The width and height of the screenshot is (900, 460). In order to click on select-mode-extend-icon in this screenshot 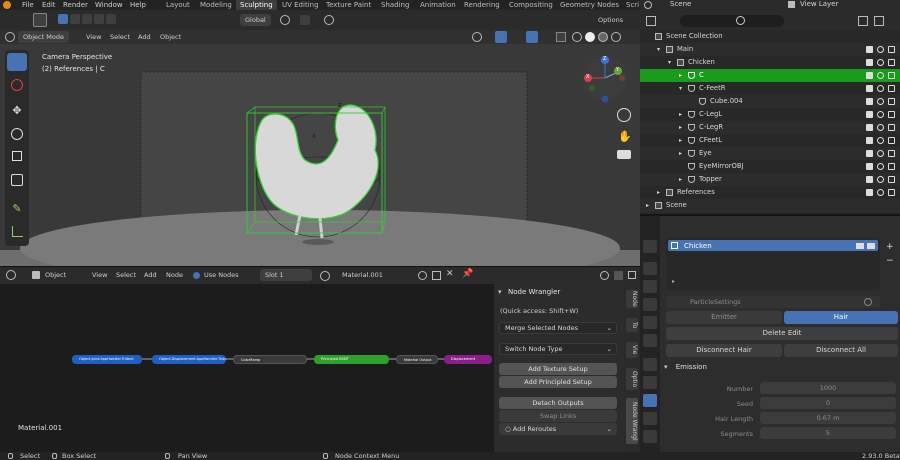, I will do `click(75, 19)`.